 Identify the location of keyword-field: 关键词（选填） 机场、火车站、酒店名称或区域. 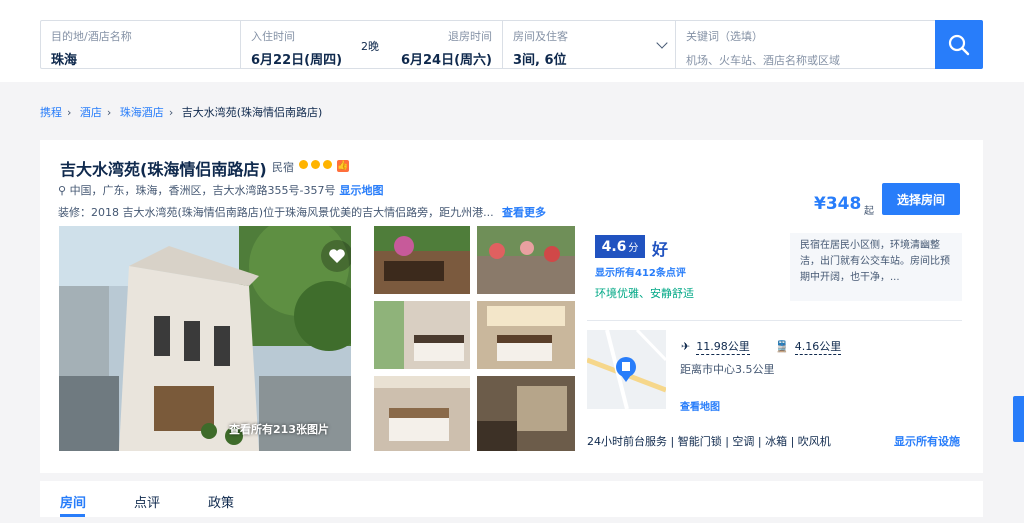
(805, 44).